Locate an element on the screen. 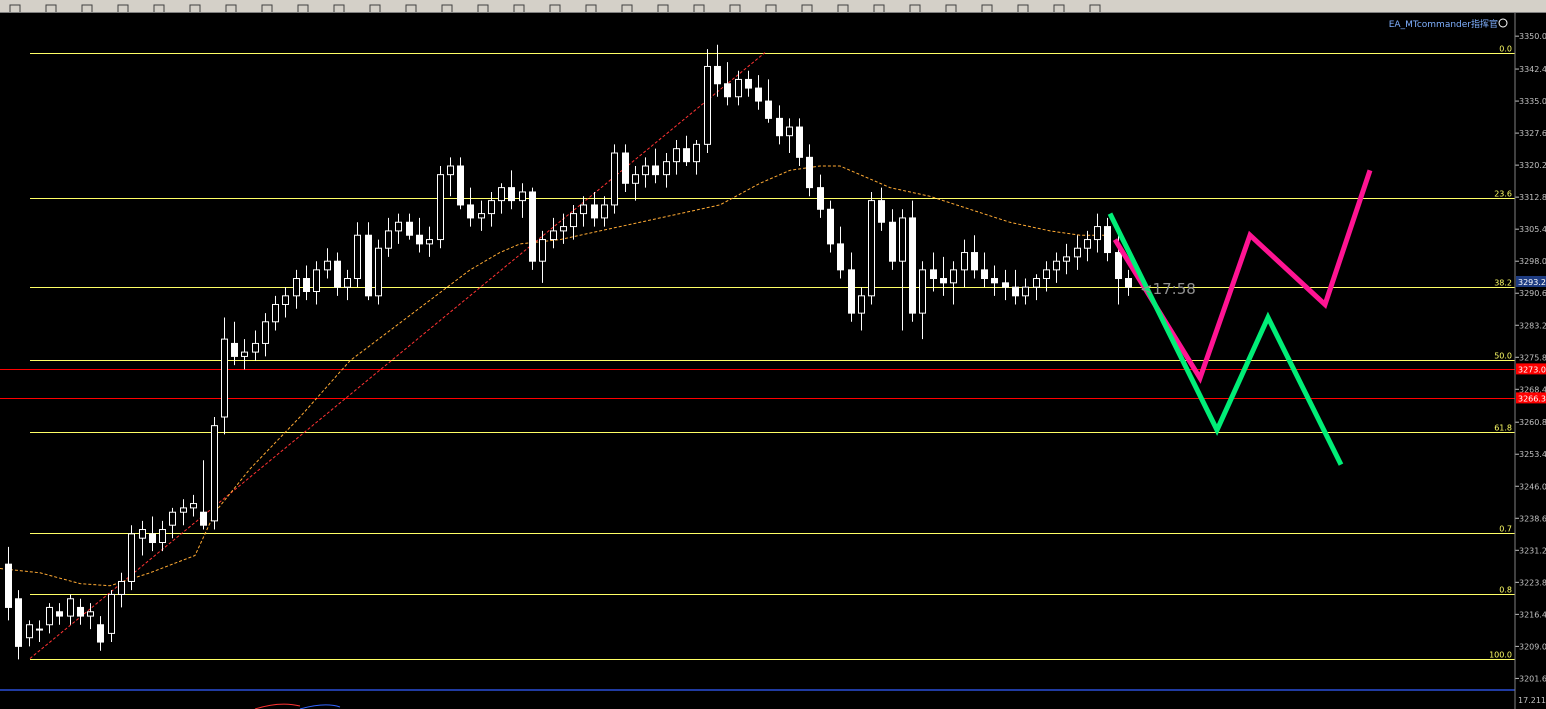 The height and width of the screenshot is (709, 1546). history-icon is located at coordinates (411, 6).